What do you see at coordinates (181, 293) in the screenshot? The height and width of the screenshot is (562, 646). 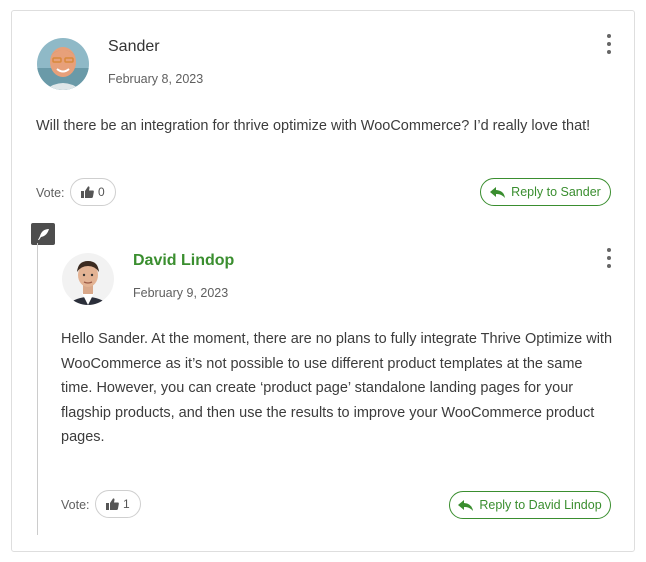 I see `reply-date: February 9, 2023` at bounding box center [181, 293].